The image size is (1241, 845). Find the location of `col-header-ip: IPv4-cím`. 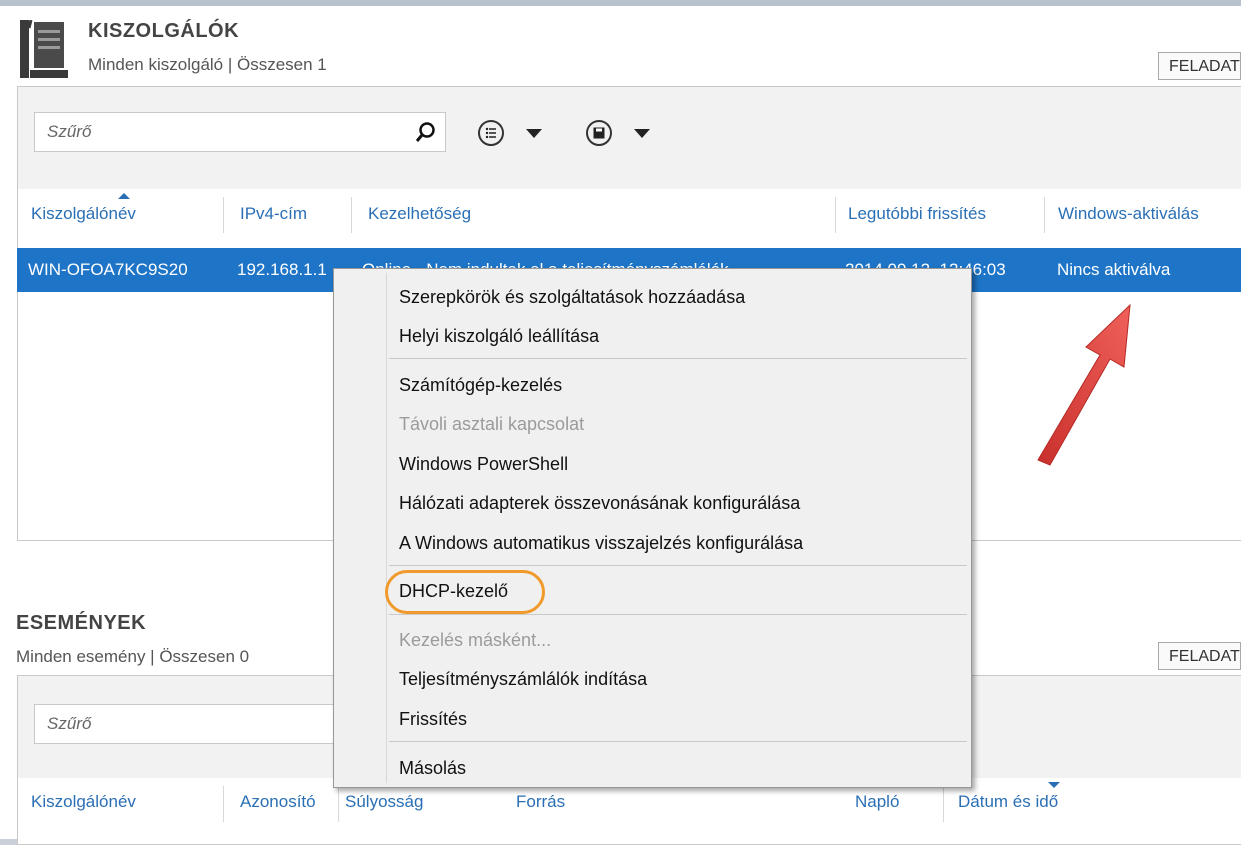

col-header-ip: IPv4-cím is located at coordinates (273, 214).